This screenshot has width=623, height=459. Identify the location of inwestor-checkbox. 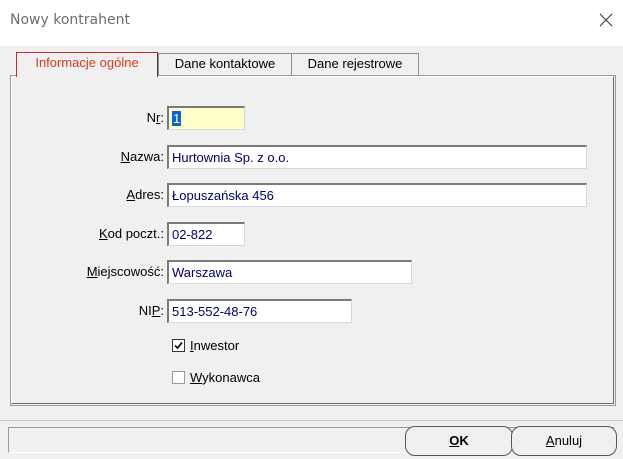
(178, 345).